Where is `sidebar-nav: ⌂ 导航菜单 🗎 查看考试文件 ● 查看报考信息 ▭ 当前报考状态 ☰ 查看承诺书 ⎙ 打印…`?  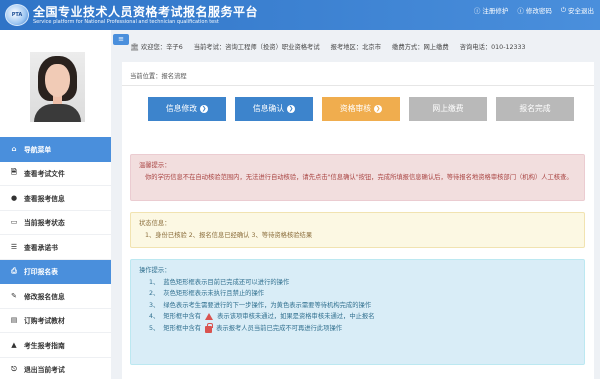
sidebar-nav: ⌂ 导航菜单 🗎 查看考试文件 ● 查看报考信息 ▭ 当前报考状态 ☰ 查看承诺书 ⎙ 打印… is located at coordinates (55, 258).